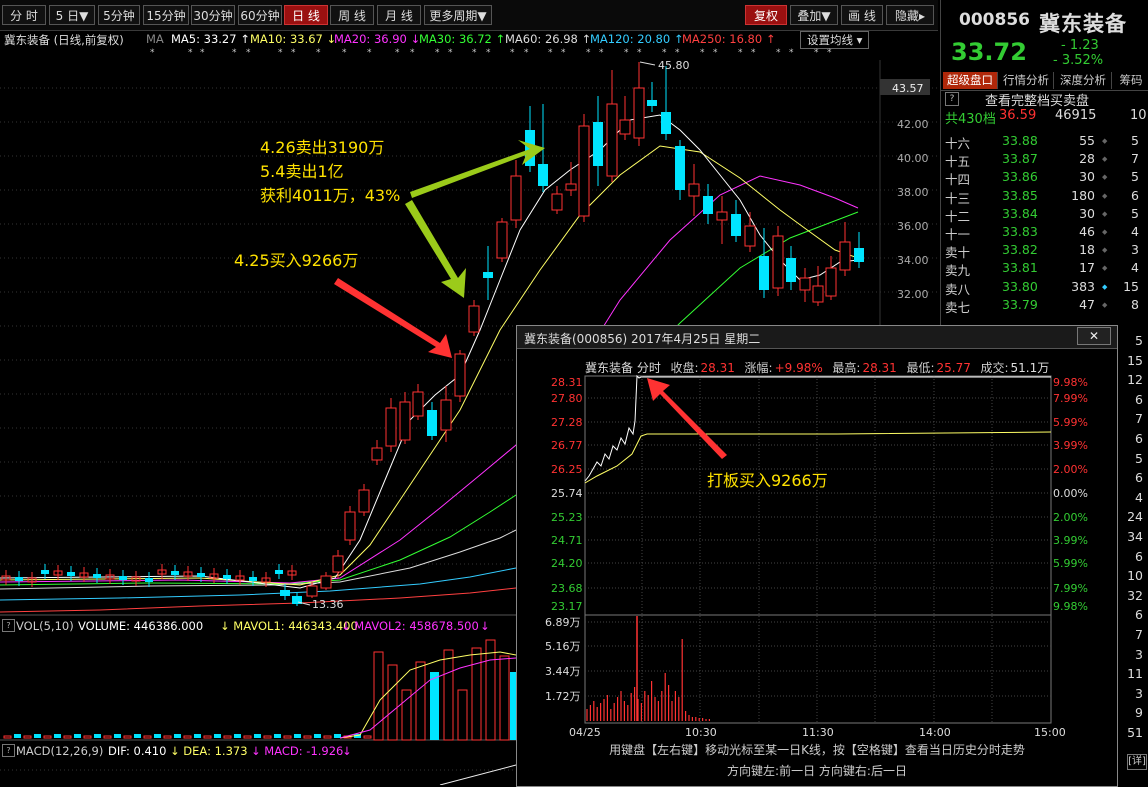 Image resolution: width=1148 pixels, height=787 pixels. I want to click on orderbook-row: 卖九 33.81 17 ◆ 4, so click(1045, 269).